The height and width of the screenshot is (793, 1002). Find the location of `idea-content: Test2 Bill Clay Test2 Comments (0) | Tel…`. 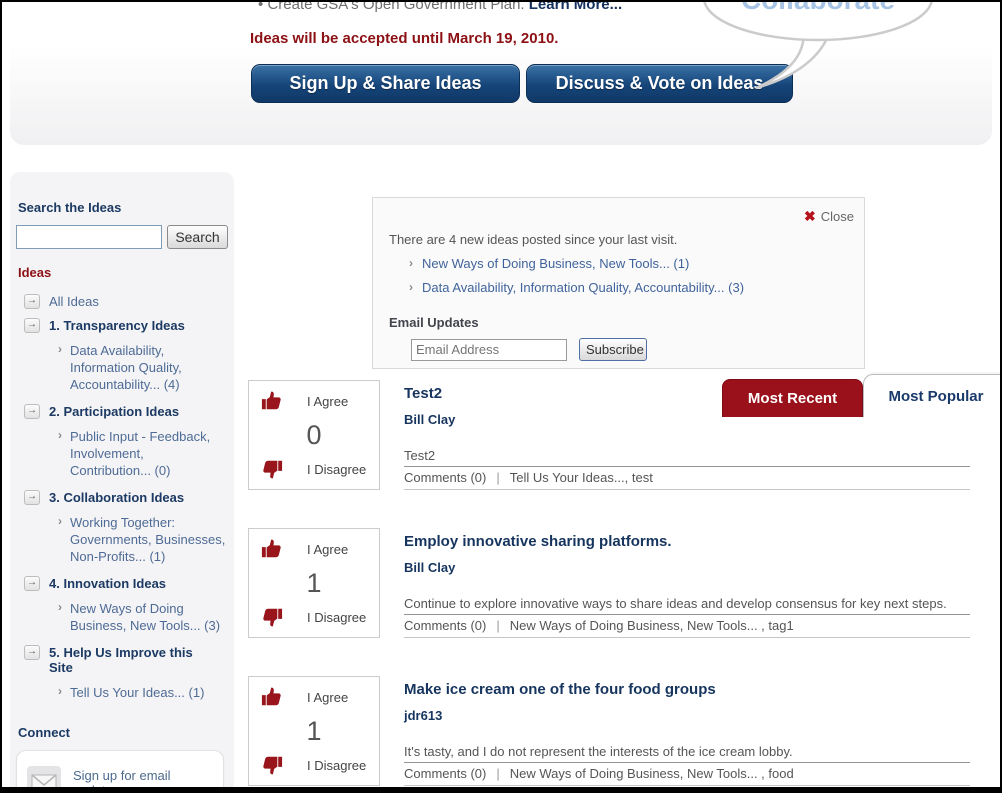

idea-content: Test2 Bill Clay Test2 Comments (0) | Tel… is located at coordinates (687, 435).